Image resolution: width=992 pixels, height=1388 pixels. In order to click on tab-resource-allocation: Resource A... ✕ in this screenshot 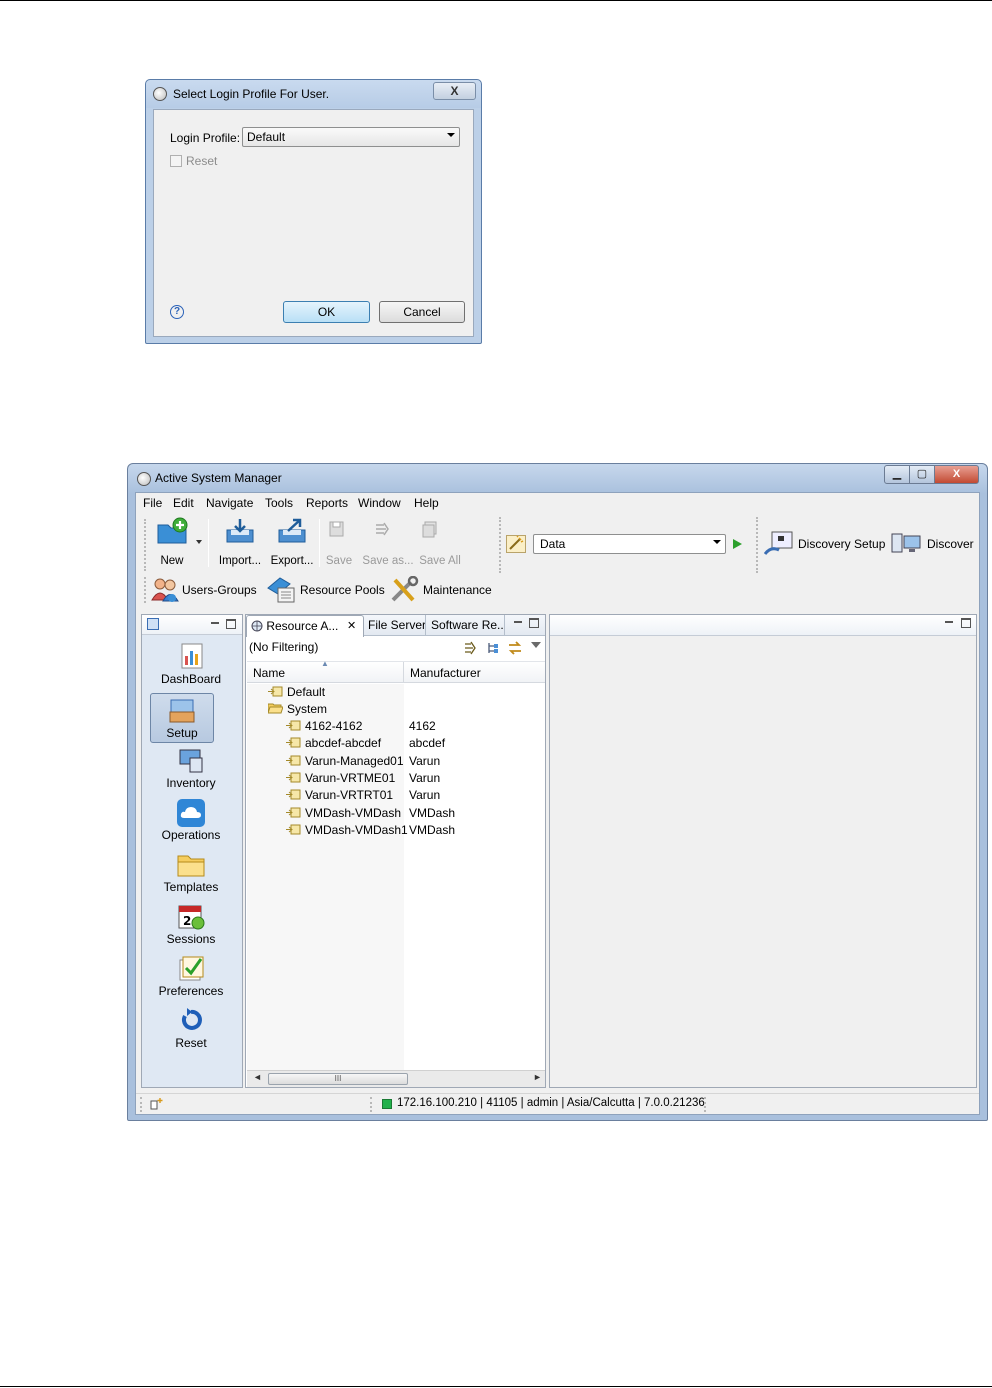, I will do `click(305, 626)`.